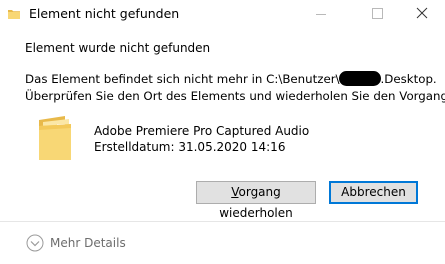 Image resolution: width=445 pixels, height=264 pixels. Describe the element at coordinates (118, 48) in the screenshot. I see `dialog-heading: Element wurde nicht gefunden` at that location.